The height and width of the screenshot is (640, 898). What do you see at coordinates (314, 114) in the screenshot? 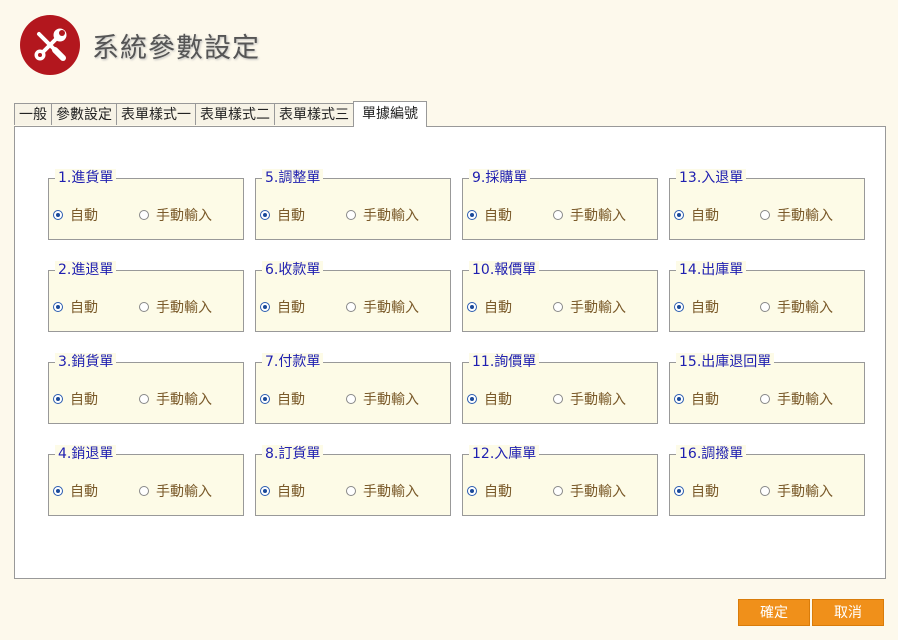
I see `tab-form-style-3: 表單樣式三` at bounding box center [314, 114].